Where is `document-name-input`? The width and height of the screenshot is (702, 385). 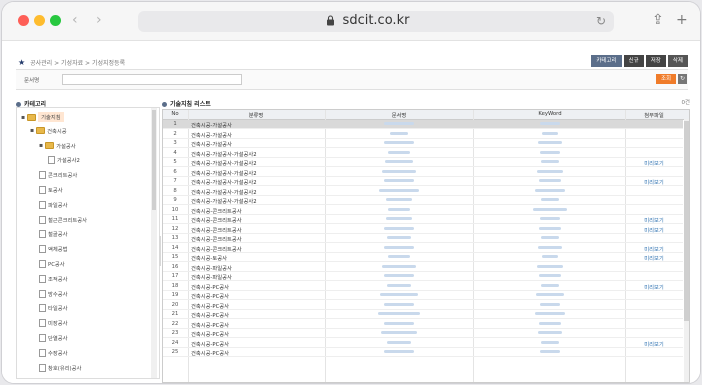
document-name-input is located at coordinates (152, 79).